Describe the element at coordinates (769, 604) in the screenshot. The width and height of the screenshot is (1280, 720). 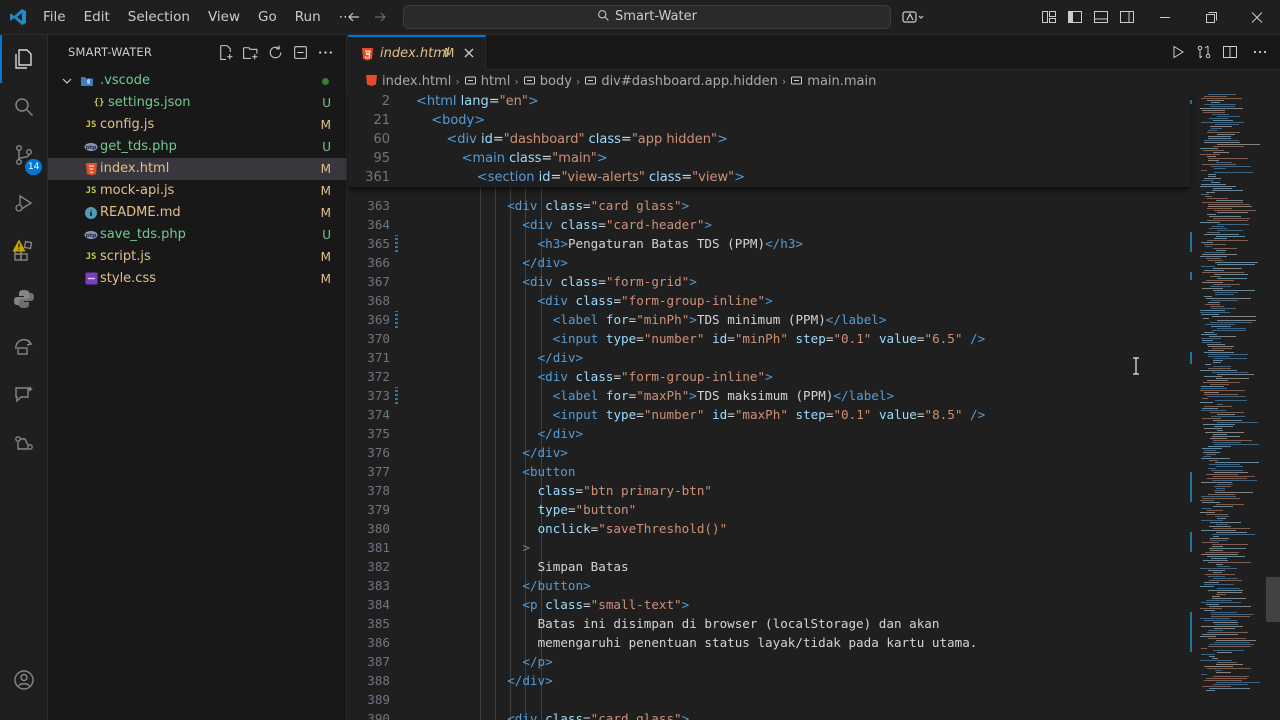
I see `code-line: 384 <p class="small-text">` at that location.